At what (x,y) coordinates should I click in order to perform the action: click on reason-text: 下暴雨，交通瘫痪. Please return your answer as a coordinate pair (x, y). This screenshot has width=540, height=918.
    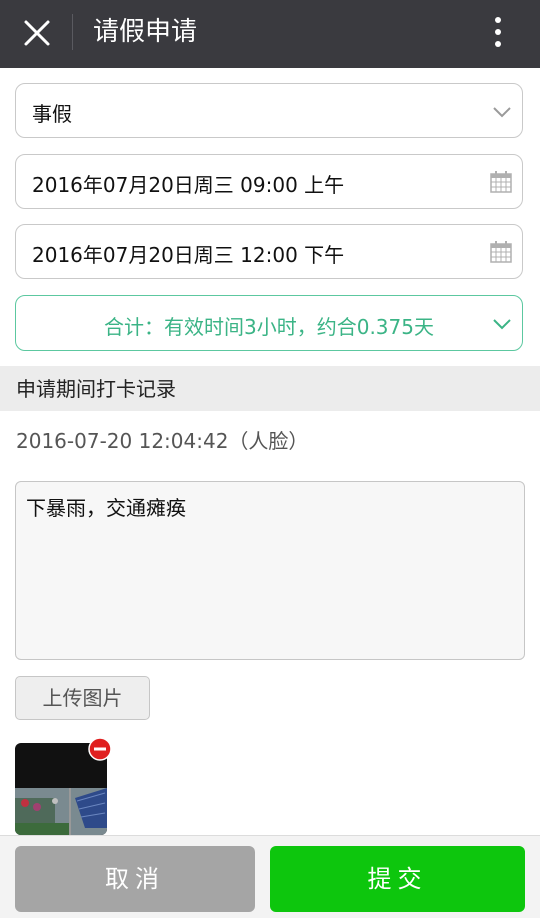
    Looking at the image, I should click on (106, 508).